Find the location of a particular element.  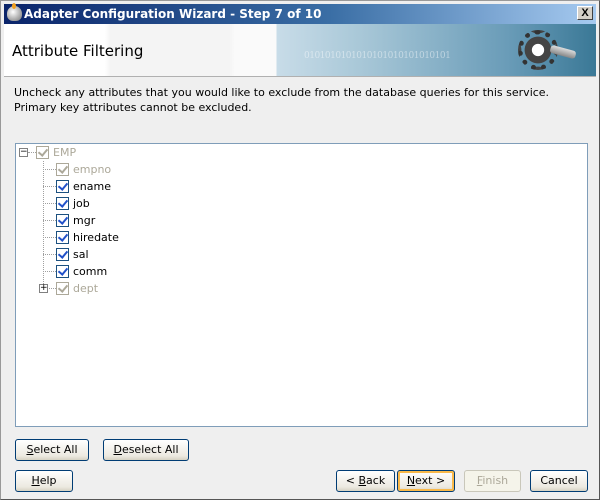

help-mnemonic: H is located at coordinates (35, 480).